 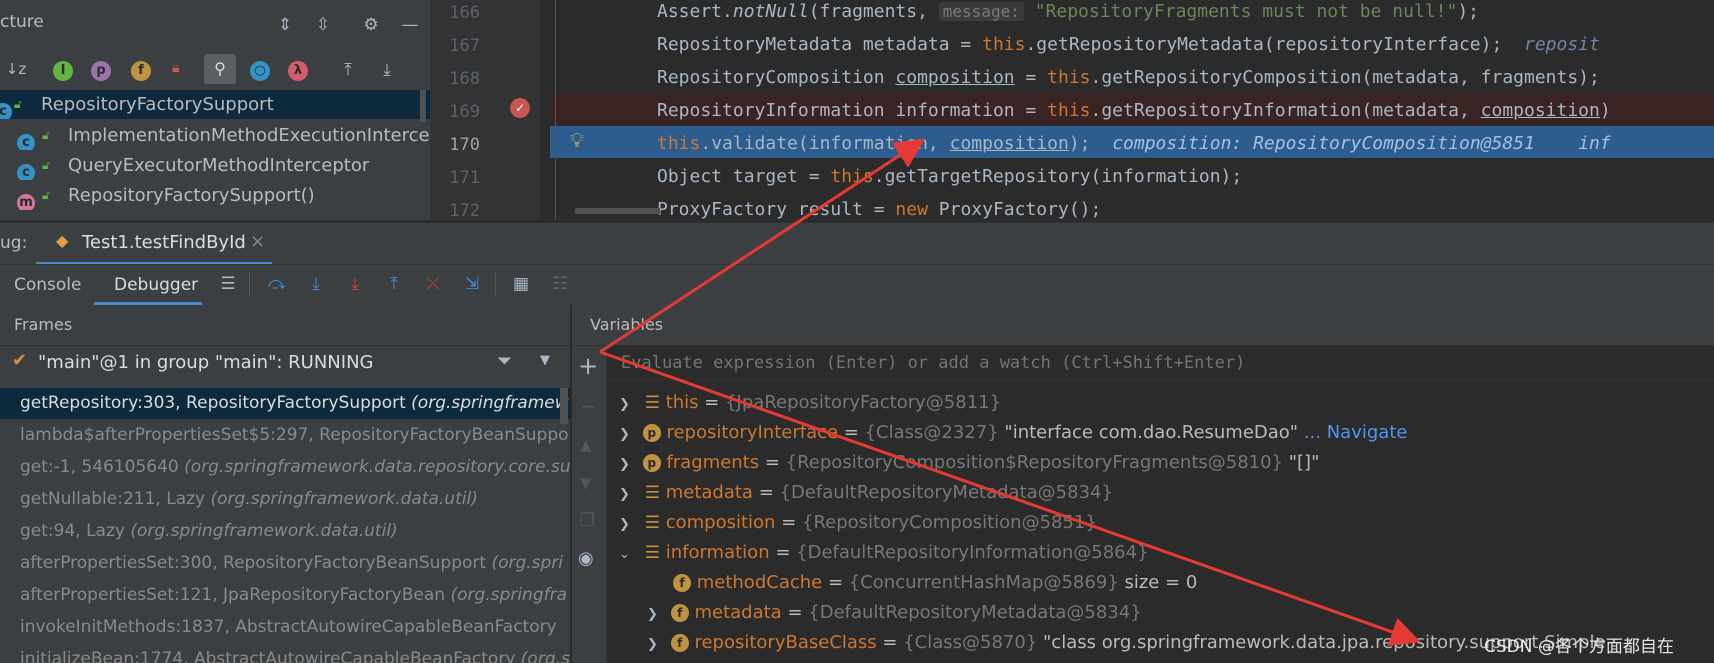 I want to click on arrow-to-code, so click(x=762, y=246).